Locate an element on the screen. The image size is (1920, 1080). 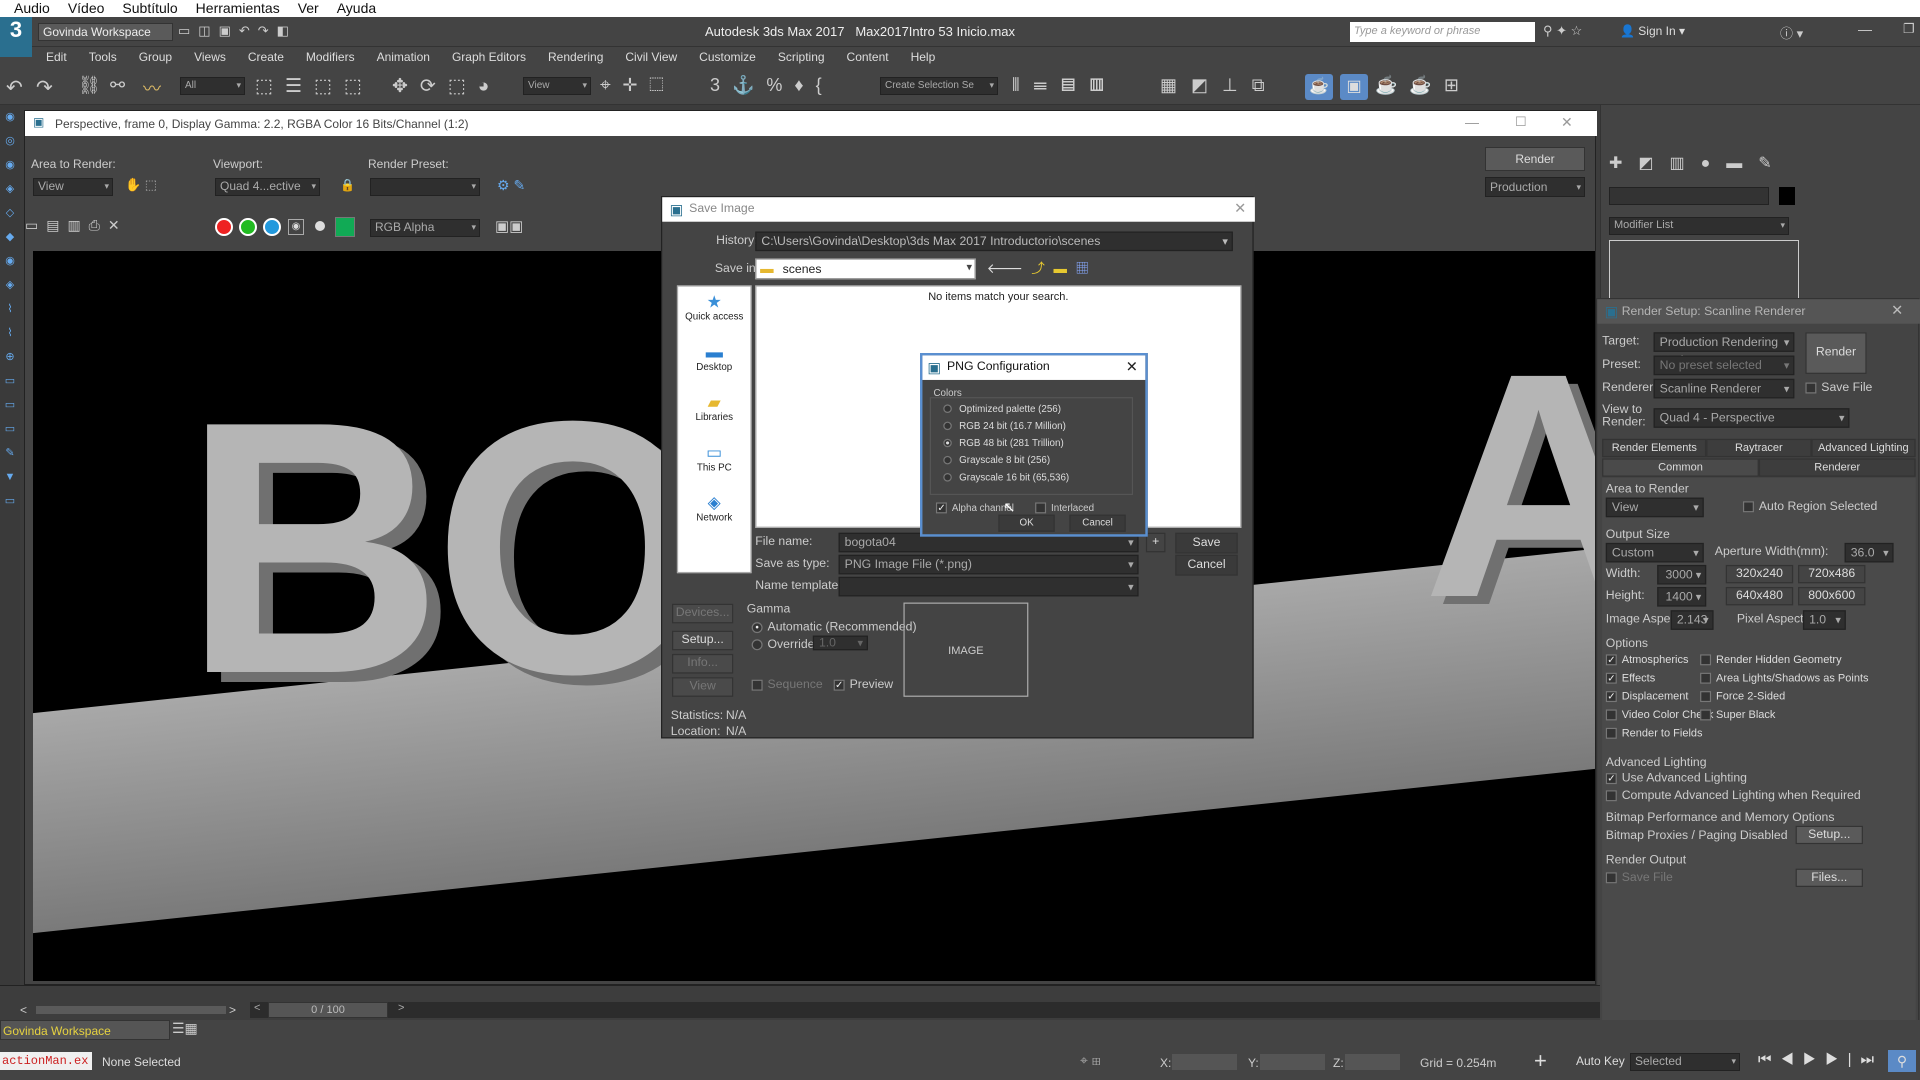
name-template-dropdown is located at coordinates (988, 586).